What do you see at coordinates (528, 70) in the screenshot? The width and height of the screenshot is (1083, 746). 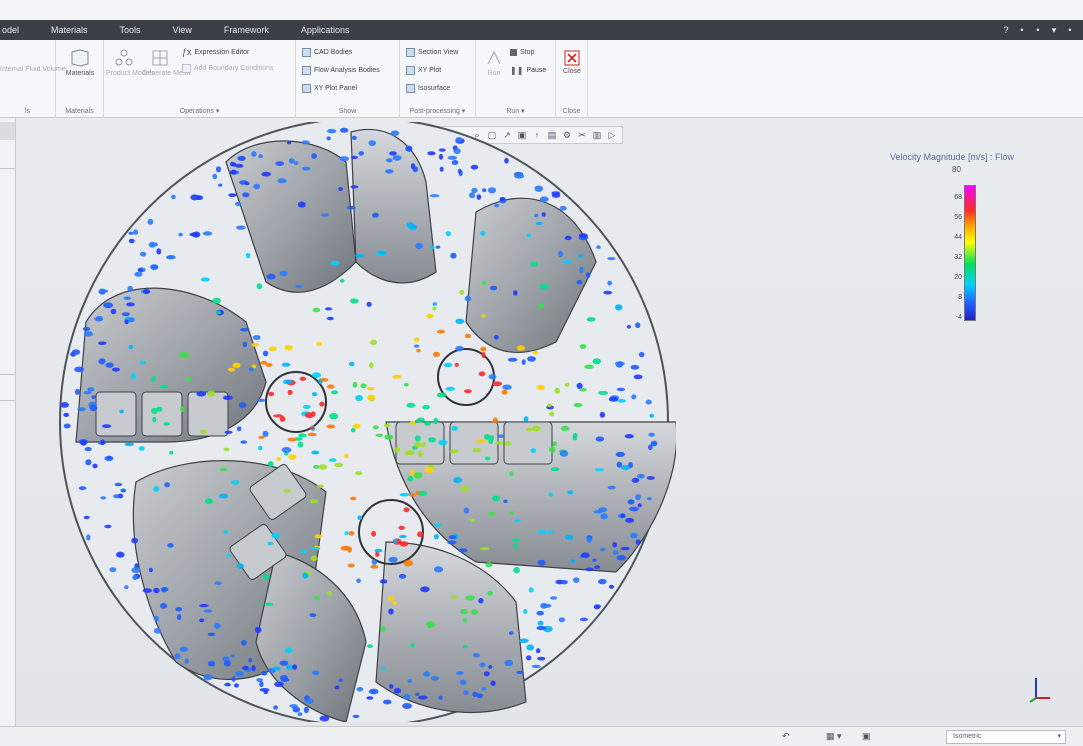 I see `pause-button: ❚❚ Pause` at bounding box center [528, 70].